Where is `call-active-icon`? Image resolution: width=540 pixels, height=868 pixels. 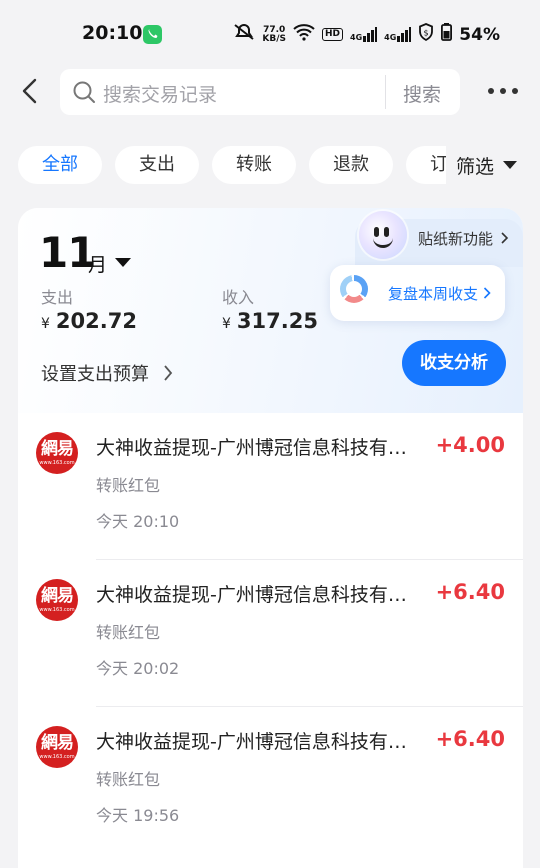 call-active-icon is located at coordinates (152, 34).